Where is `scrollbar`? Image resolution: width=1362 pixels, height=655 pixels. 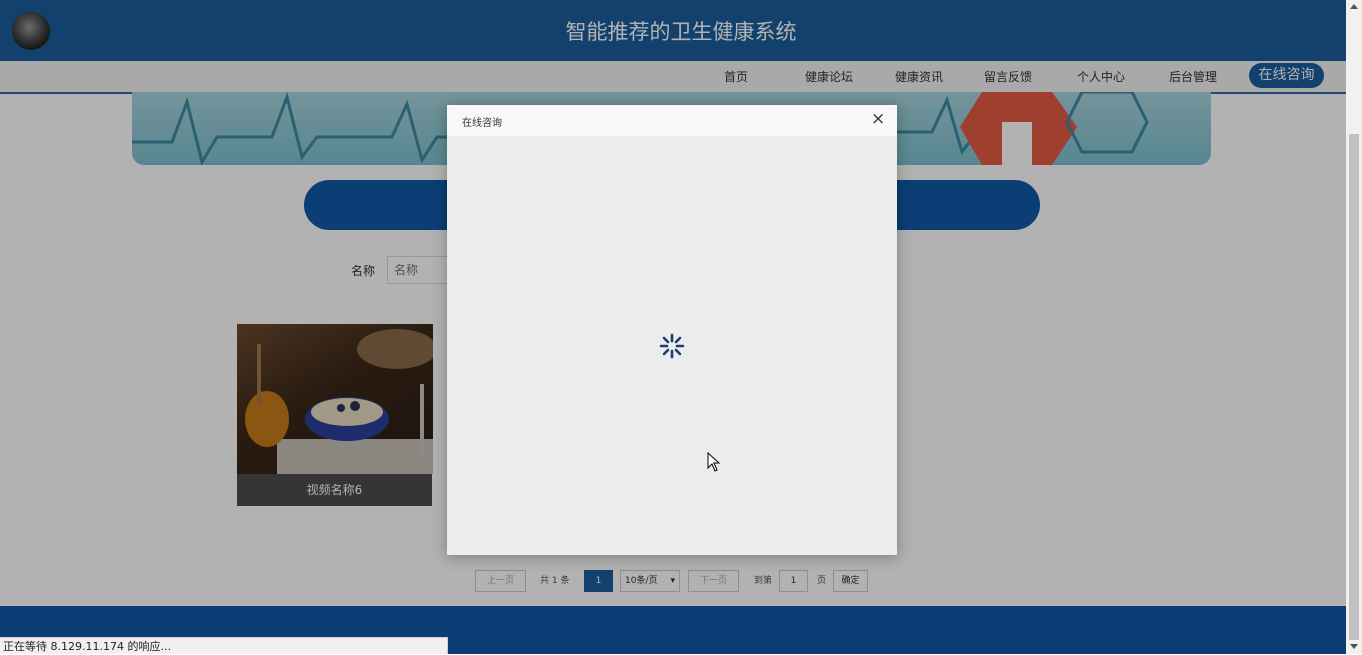 scrollbar is located at coordinates (1354, 327).